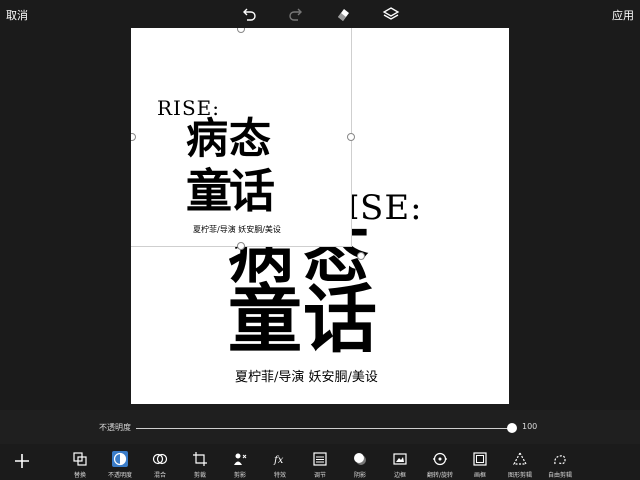 This screenshot has height=480, width=640. Describe the element at coordinates (480, 459) in the screenshot. I see `frame-icon` at that location.